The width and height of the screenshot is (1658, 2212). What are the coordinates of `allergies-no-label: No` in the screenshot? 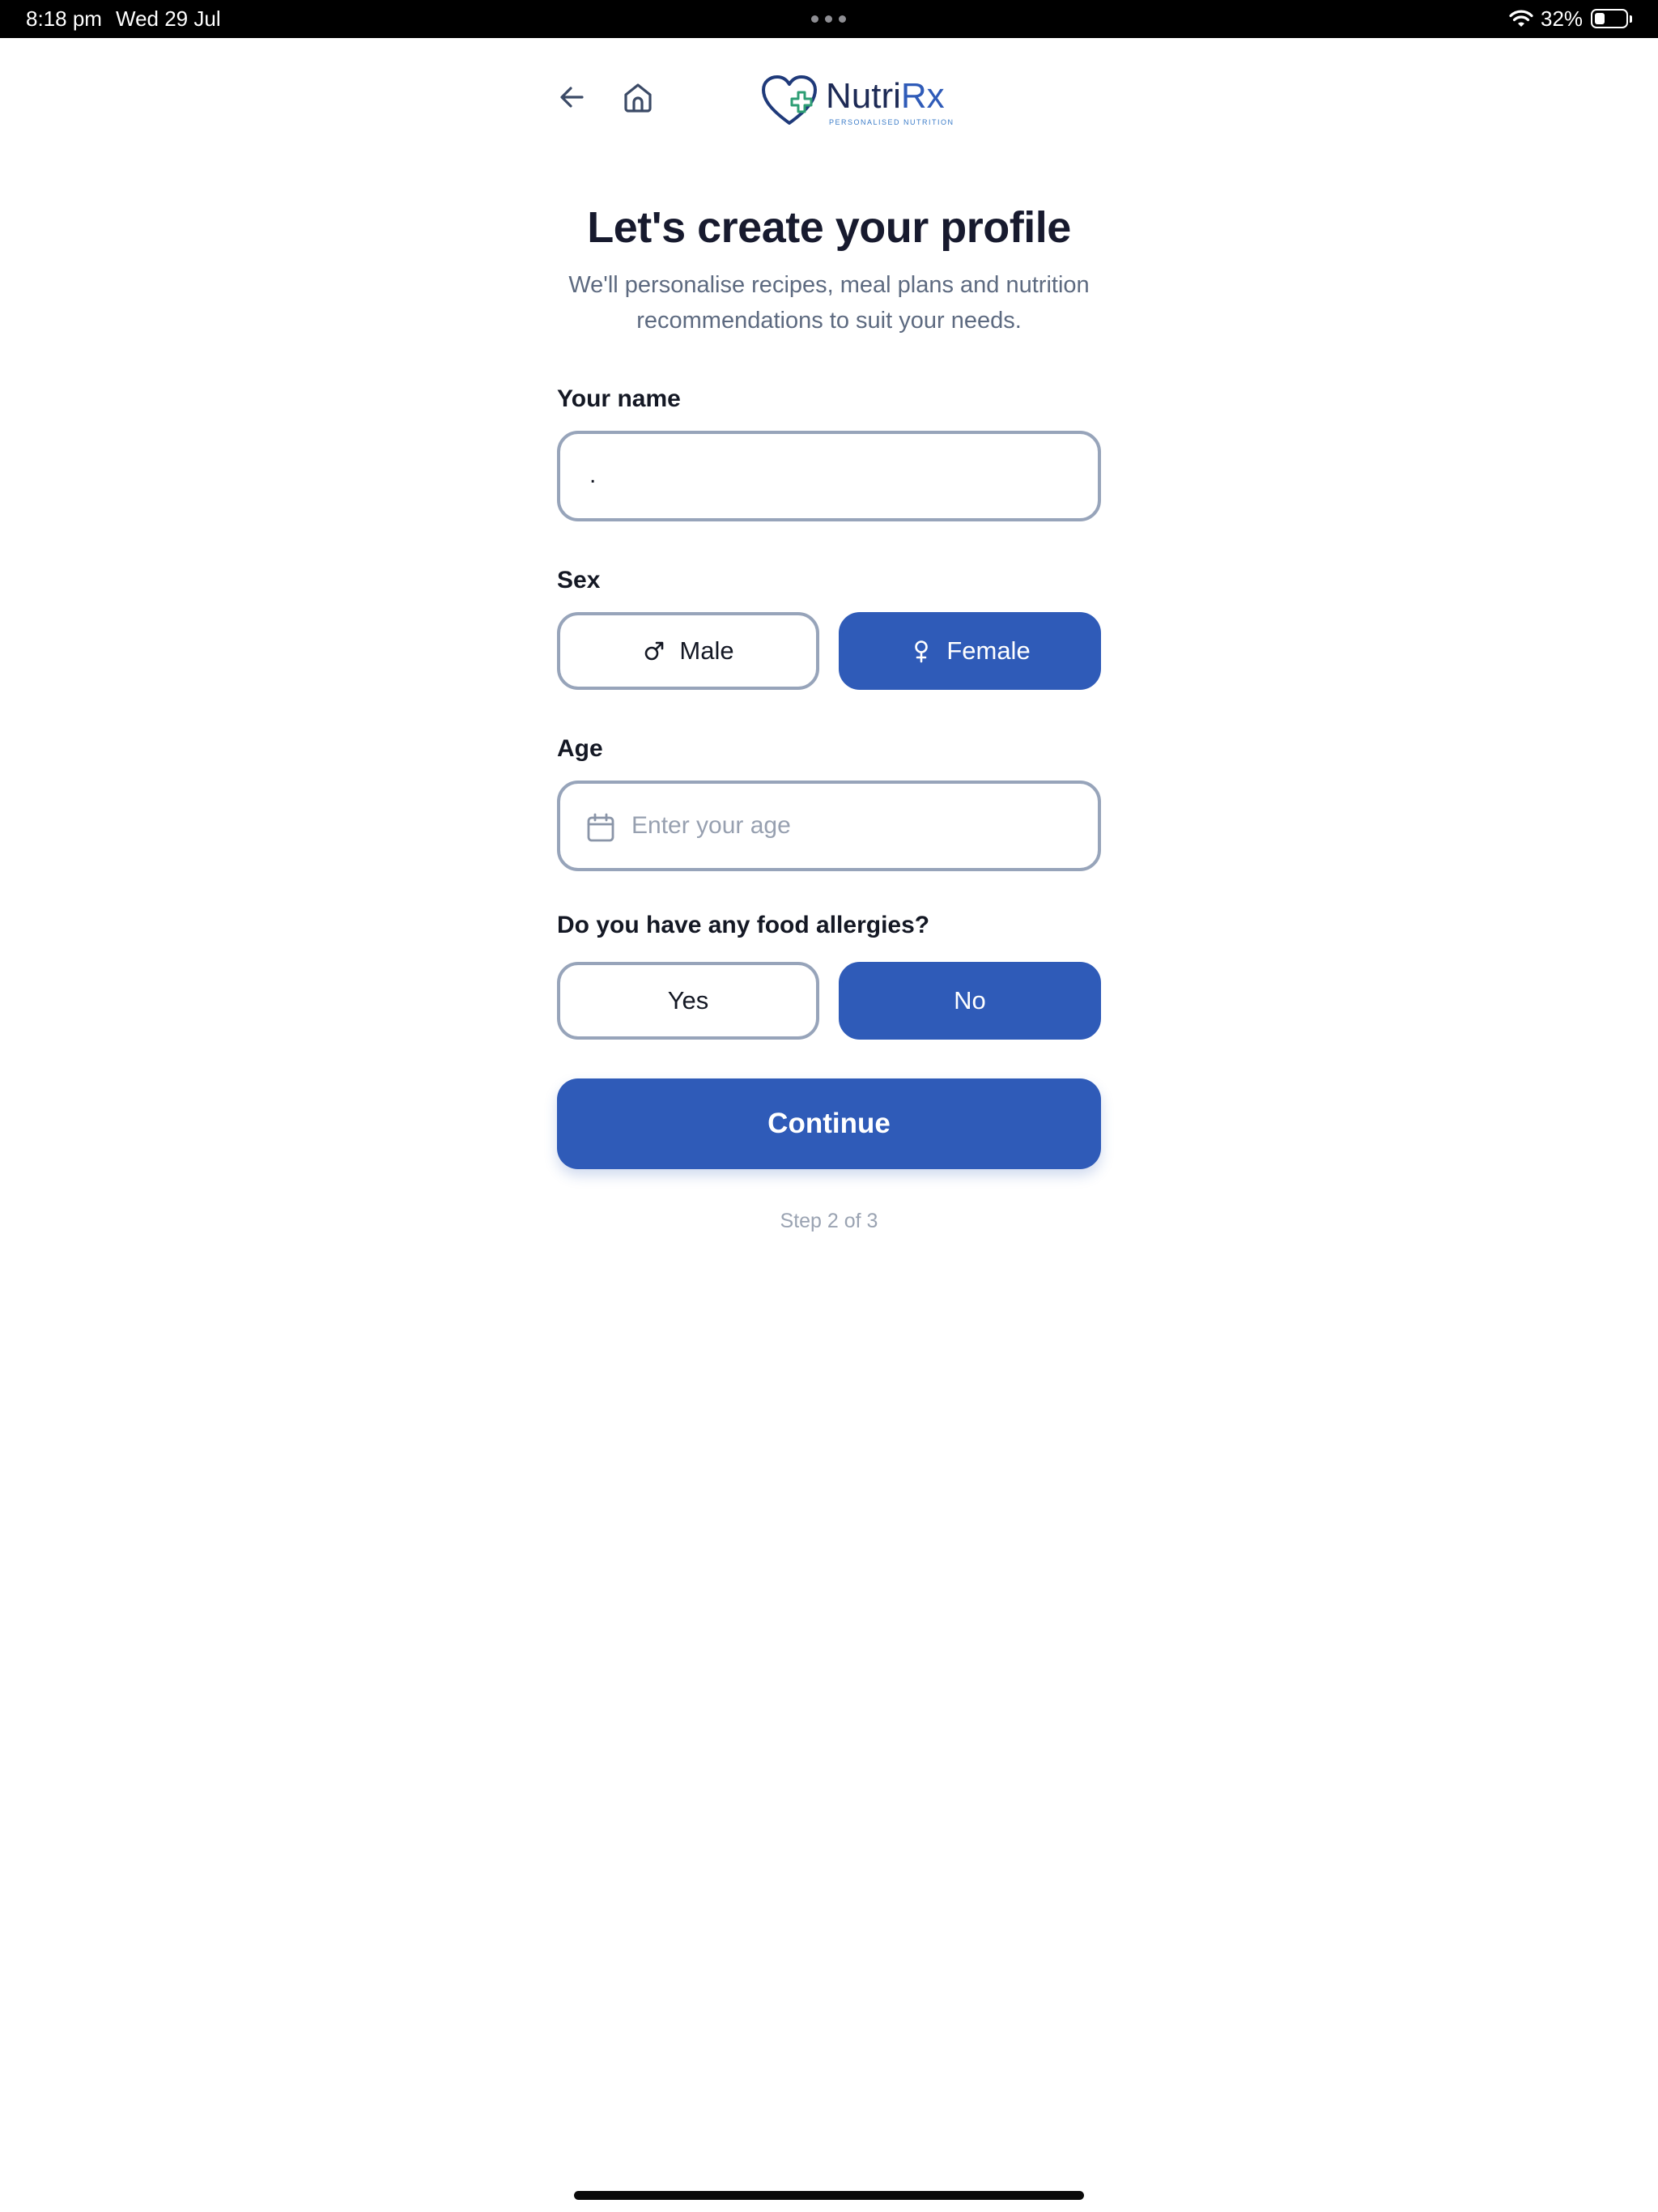 It's located at (970, 1001).